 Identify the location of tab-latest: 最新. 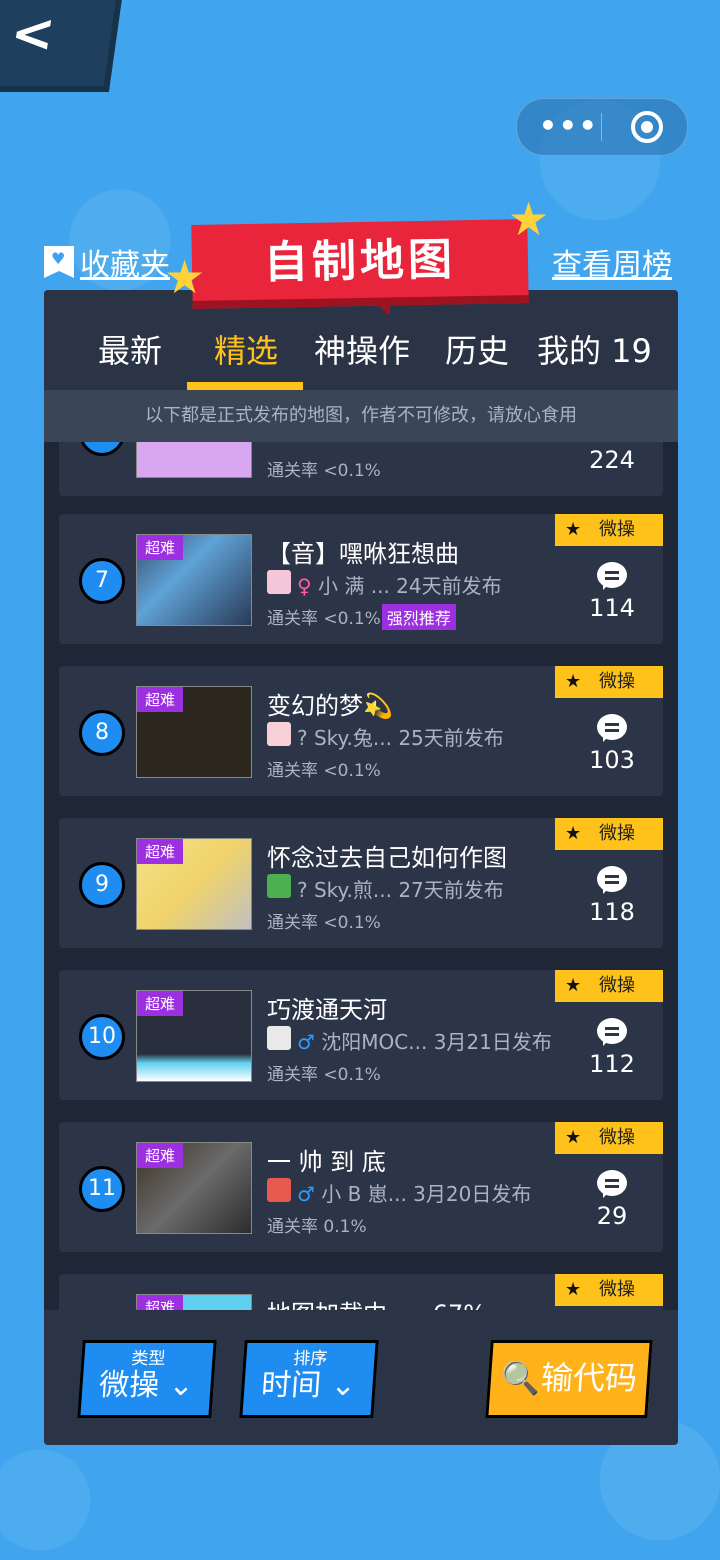
(130, 349).